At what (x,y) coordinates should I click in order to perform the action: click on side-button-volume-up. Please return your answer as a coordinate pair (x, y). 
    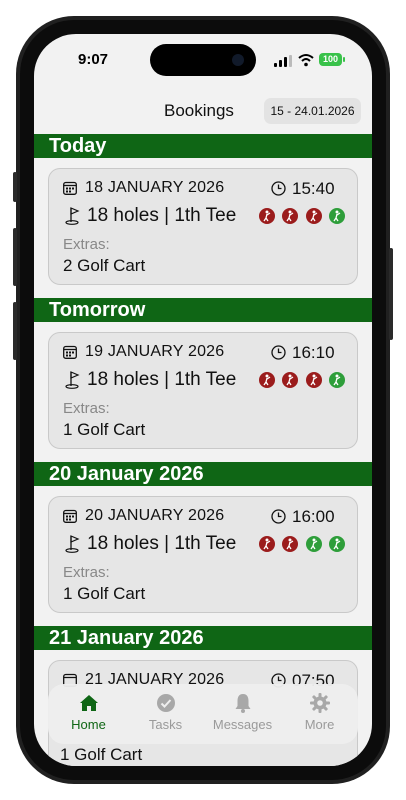
    Looking at the image, I should click on (15, 257).